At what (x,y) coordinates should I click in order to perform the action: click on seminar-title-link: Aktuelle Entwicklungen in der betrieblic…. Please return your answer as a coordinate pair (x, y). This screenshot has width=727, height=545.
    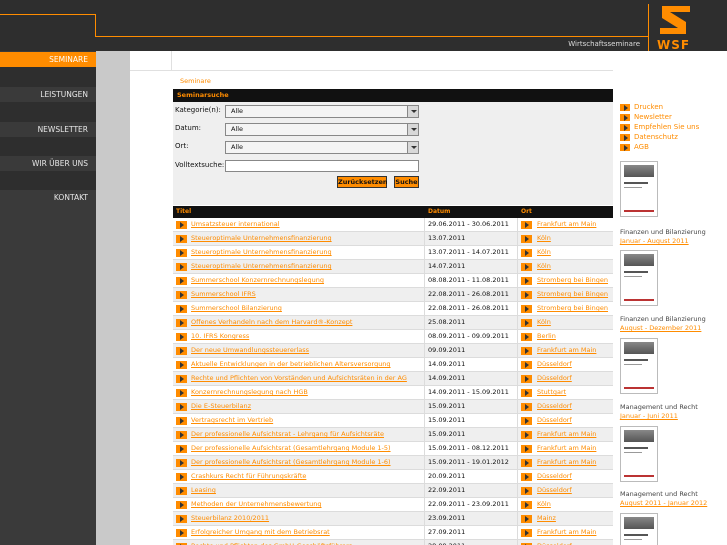
    Looking at the image, I should click on (307, 364).